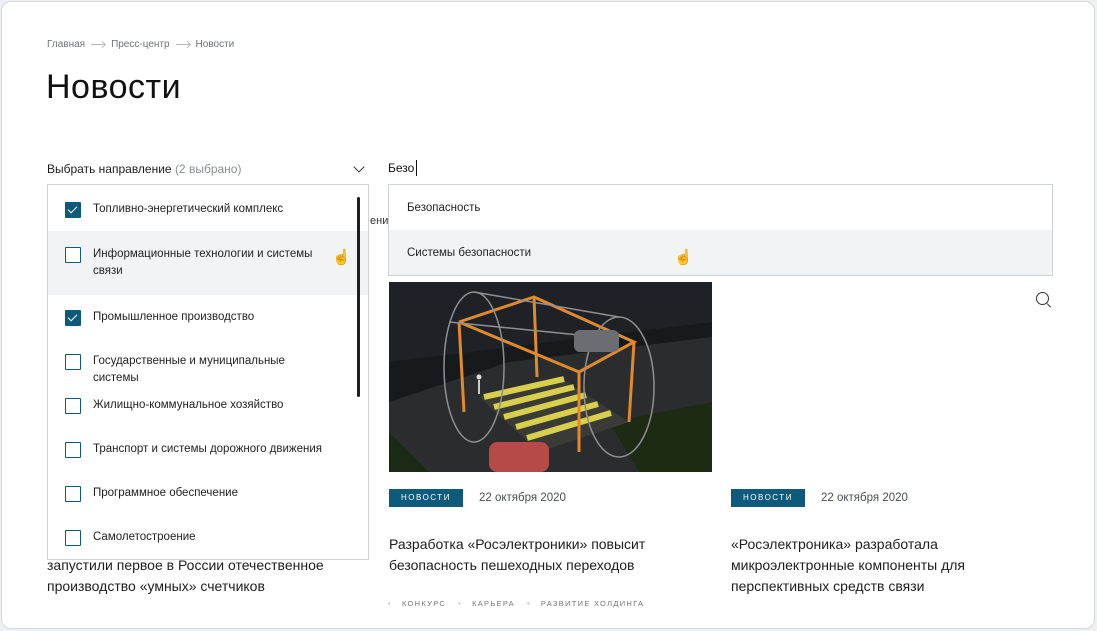 The image size is (1097, 631). What do you see at coordinates (114, 87) in the screenshot?
I see `page-title: Новости` at bounding box center [114, 87].